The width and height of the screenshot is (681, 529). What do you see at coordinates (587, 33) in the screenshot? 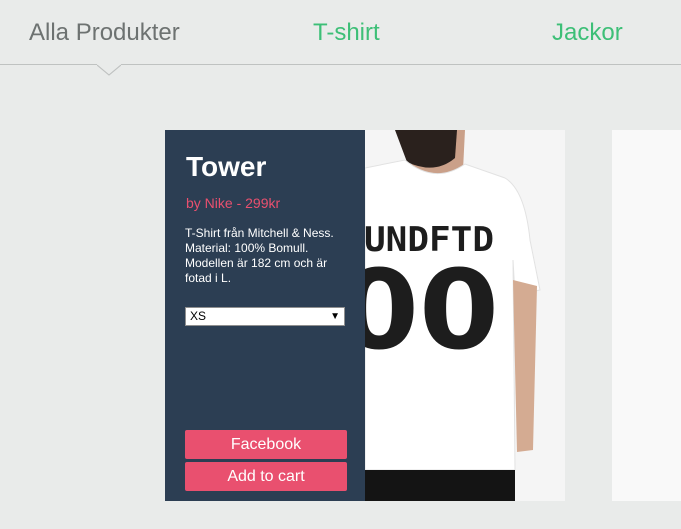
I see `tab-jackor: Jackor` at bounding box center [587, 33].